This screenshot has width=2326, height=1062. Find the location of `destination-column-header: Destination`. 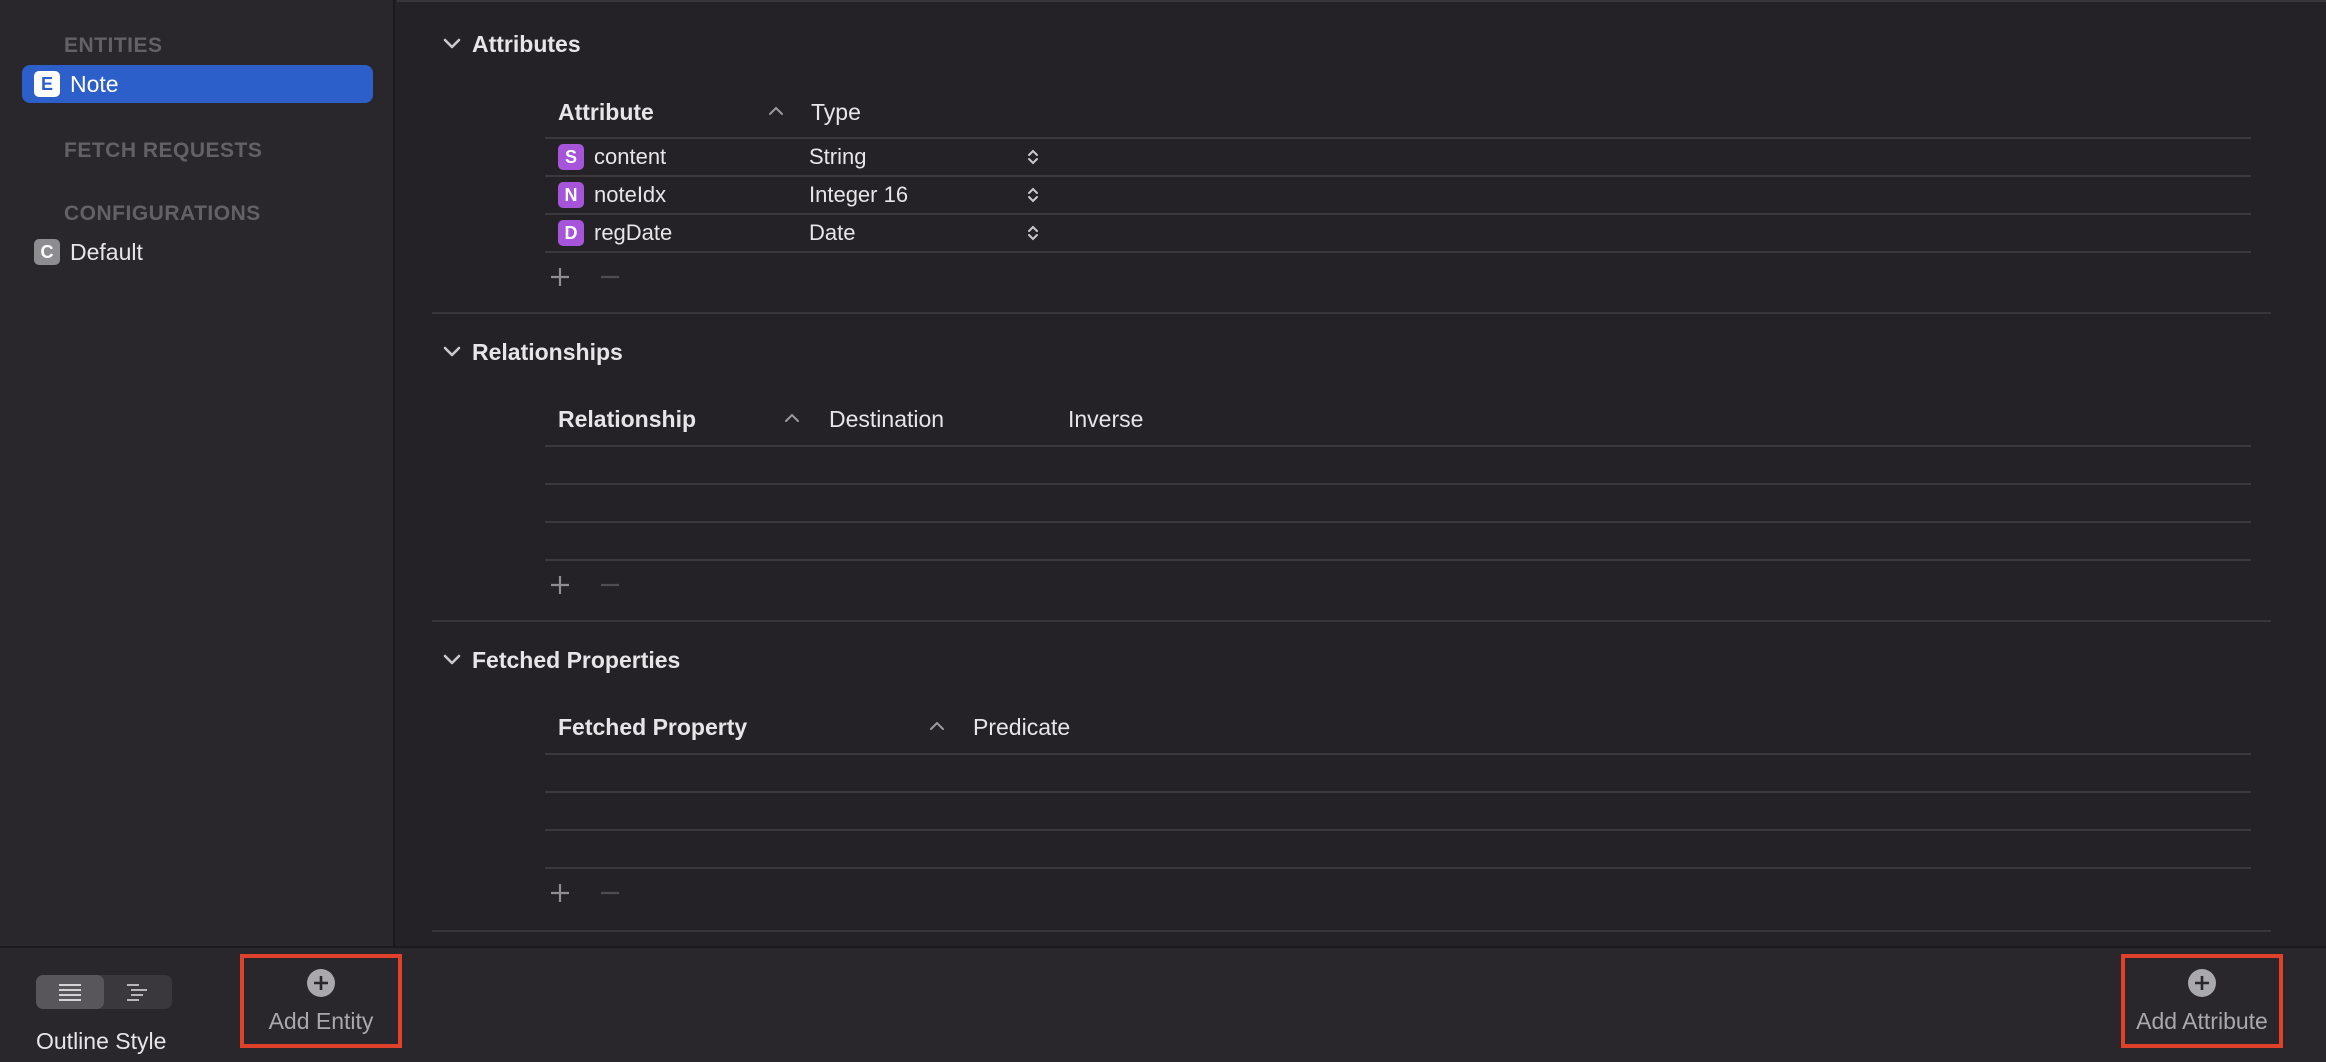

destination-column-header: Destination is located at coordinates (886, 419).